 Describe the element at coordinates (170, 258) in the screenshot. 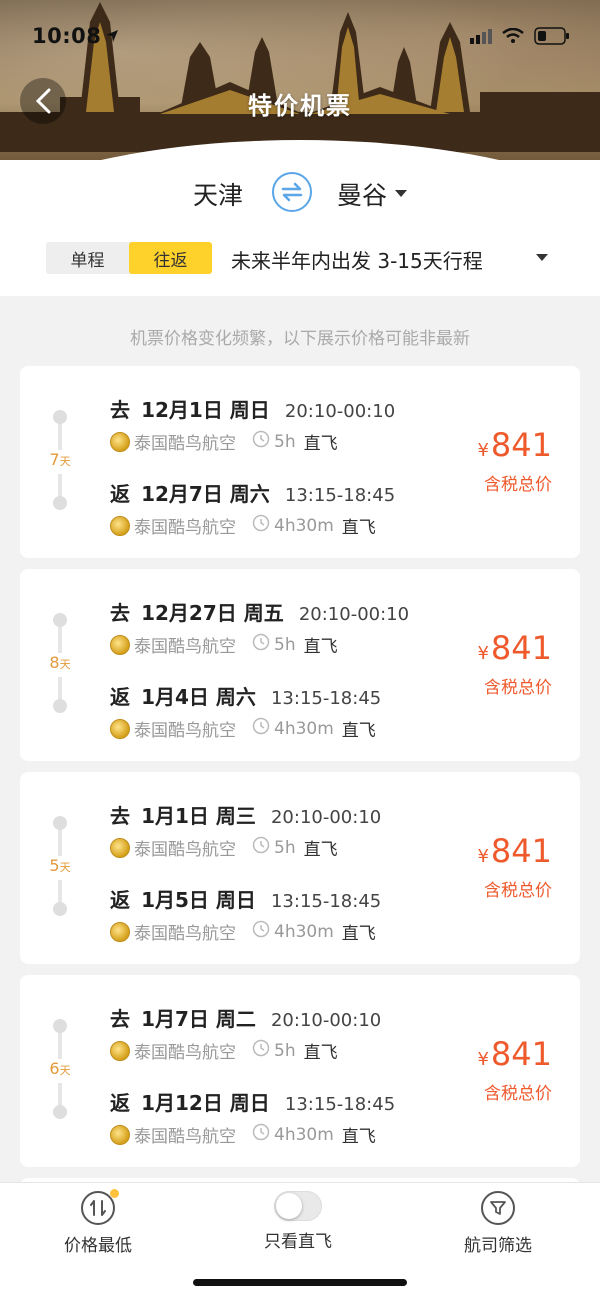

I see `round-trip-option: 往返` at that location.